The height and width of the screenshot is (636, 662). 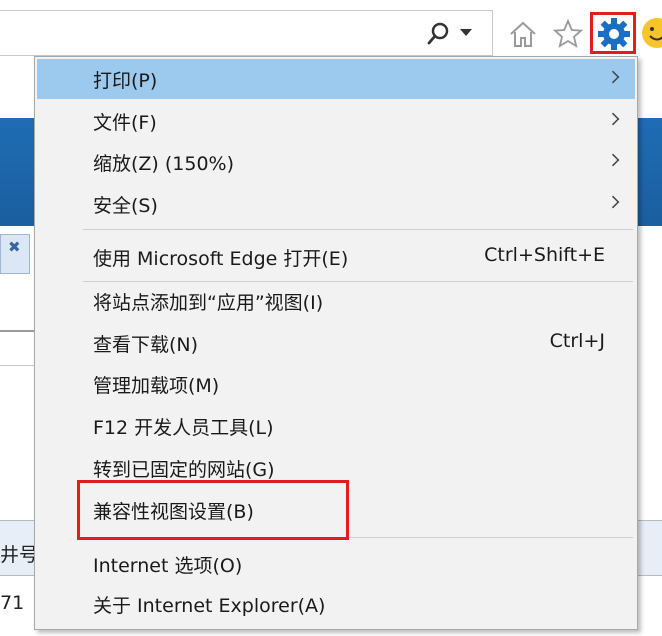 I want to click on highlight-annotation-box, so click(x=213, y=510).